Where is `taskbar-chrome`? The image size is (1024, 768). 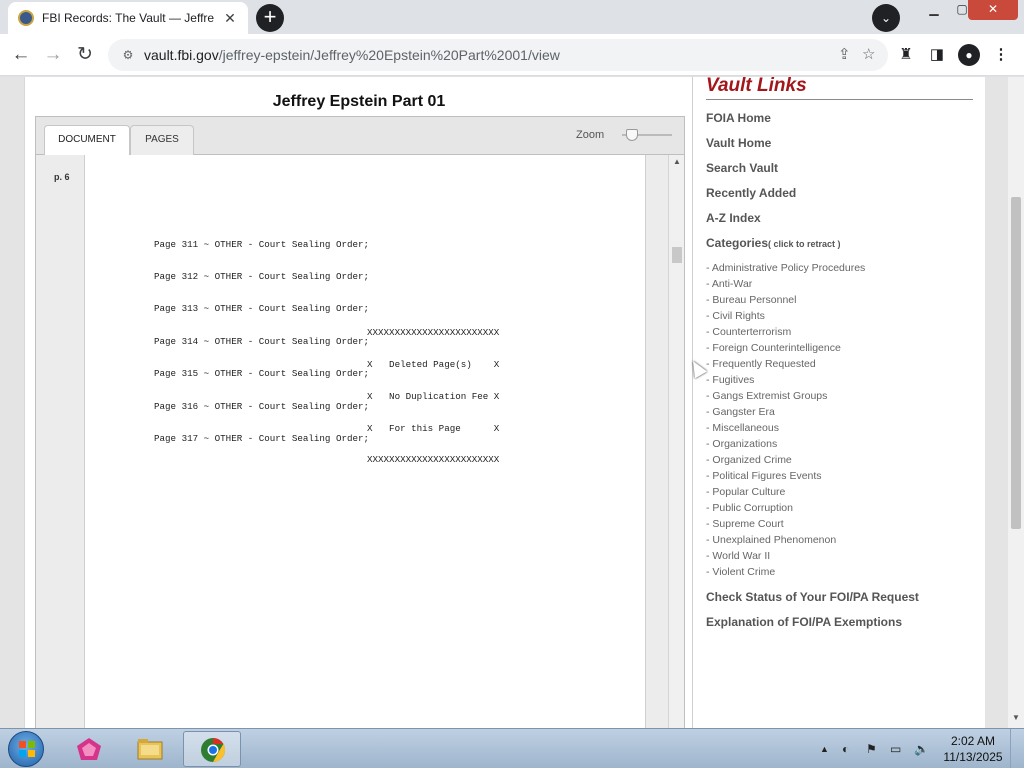
taskbar-chrome is located at coordinates (212, 749).